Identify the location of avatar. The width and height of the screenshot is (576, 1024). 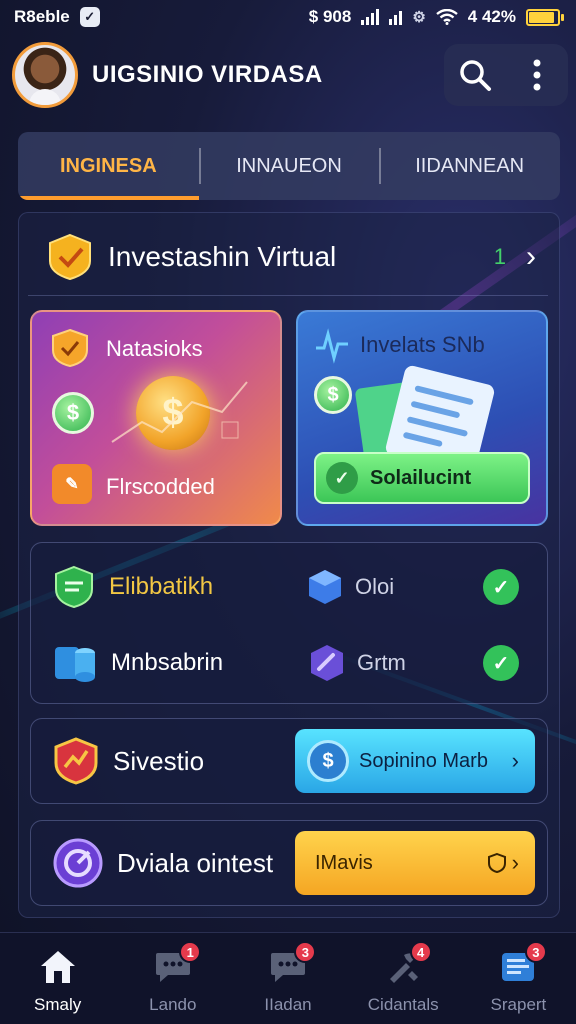
(45, 75).